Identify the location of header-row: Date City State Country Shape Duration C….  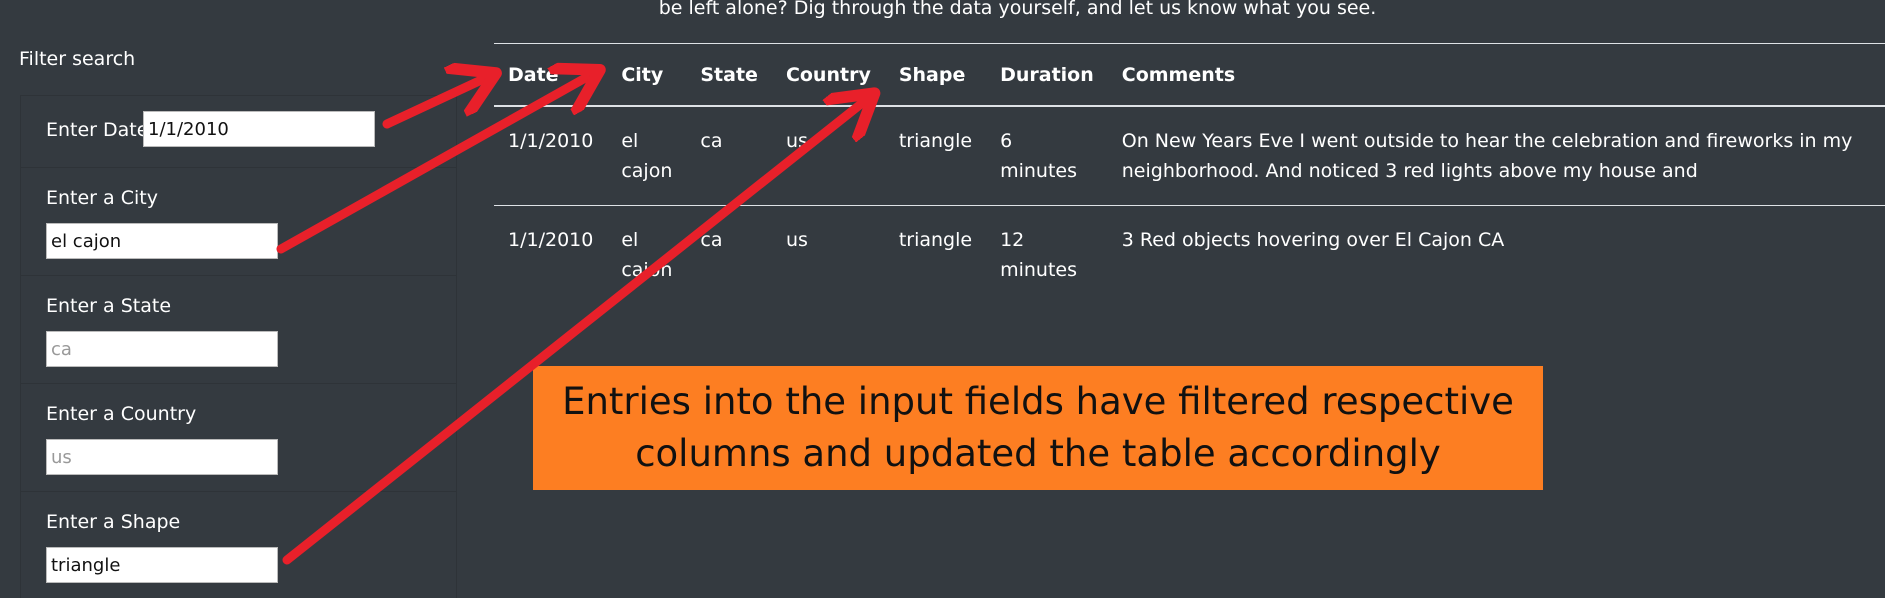
(1189, 74).